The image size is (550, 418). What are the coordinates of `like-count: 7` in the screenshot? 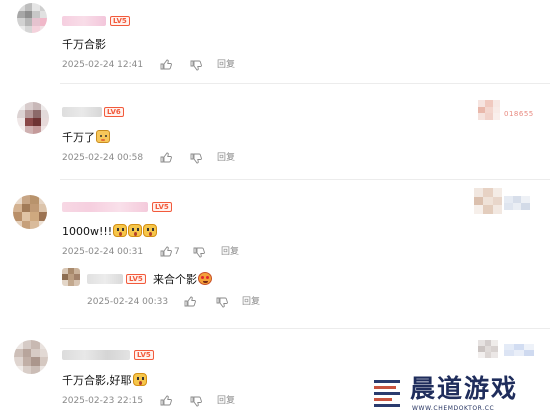 It's located at (177, 252).